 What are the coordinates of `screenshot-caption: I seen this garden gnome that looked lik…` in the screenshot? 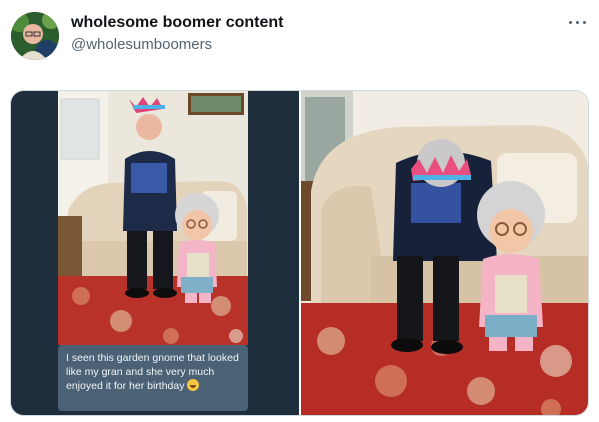 It's located at (153, 372).